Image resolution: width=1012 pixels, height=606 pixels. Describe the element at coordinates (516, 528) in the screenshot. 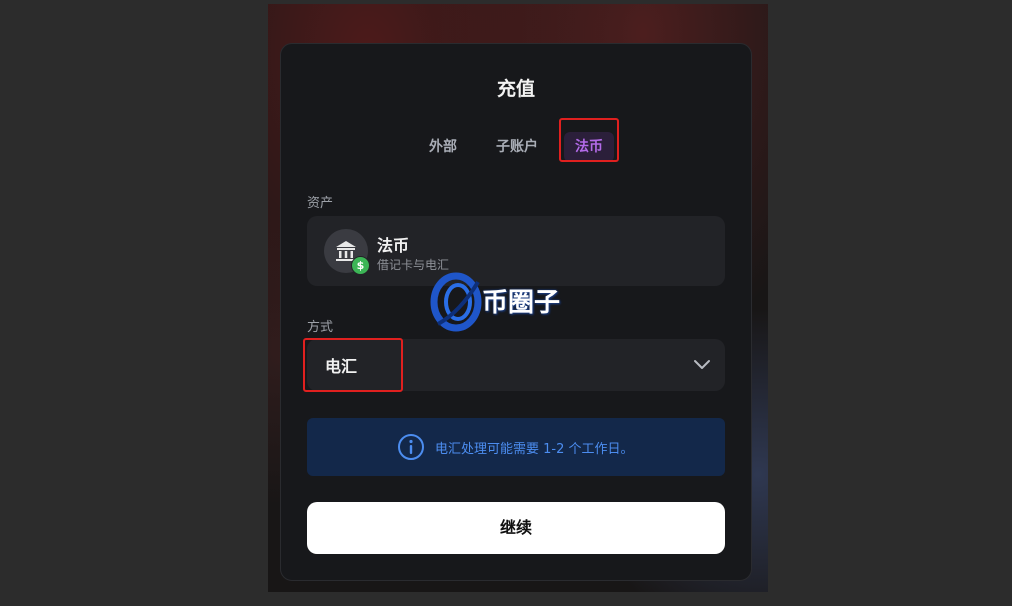

I see `continue-button: 继续` at that location.